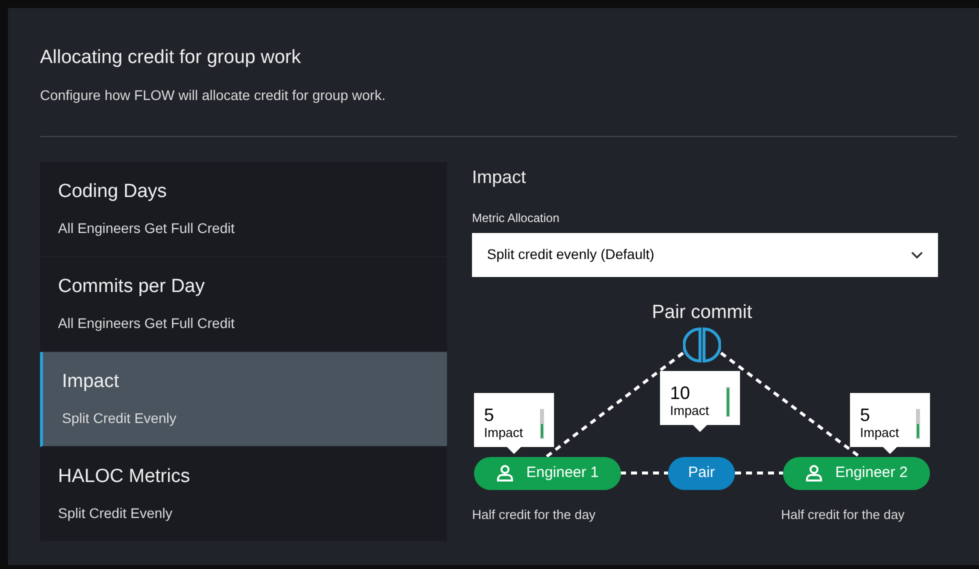 The width and height of the screenshot is (979, 569). Describe the element at coordinates (213, 95) in the screenshot. I see `page-subtitle: Configure how FLOW will allocate credit for group work.` at that location.